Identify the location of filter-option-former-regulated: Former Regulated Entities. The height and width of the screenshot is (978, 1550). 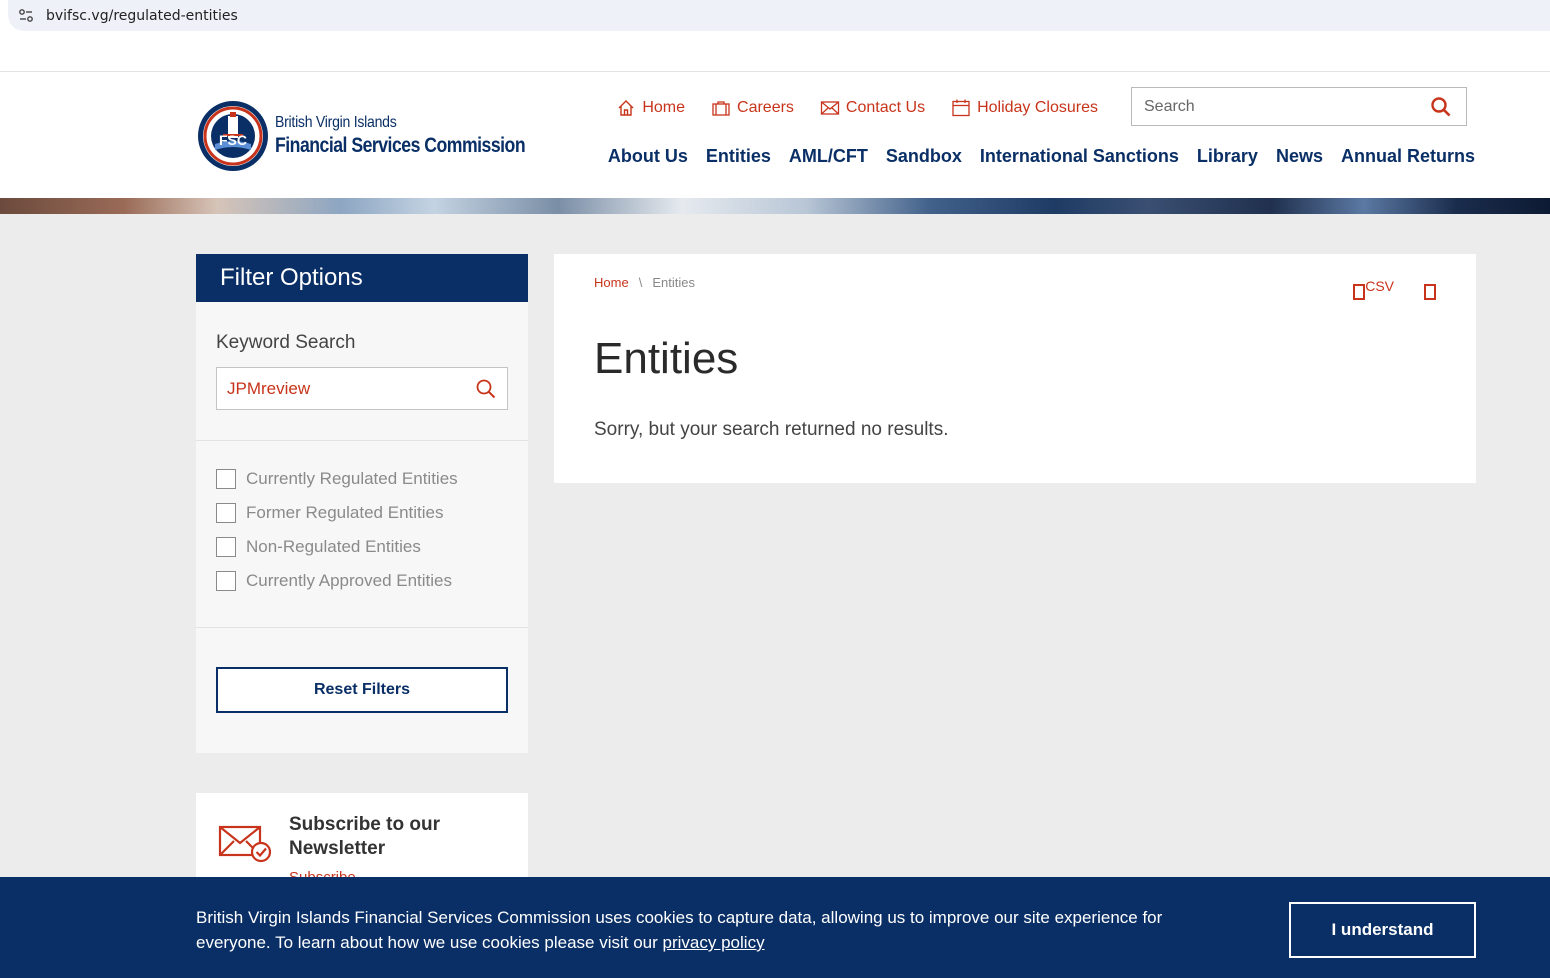
(337, 513).